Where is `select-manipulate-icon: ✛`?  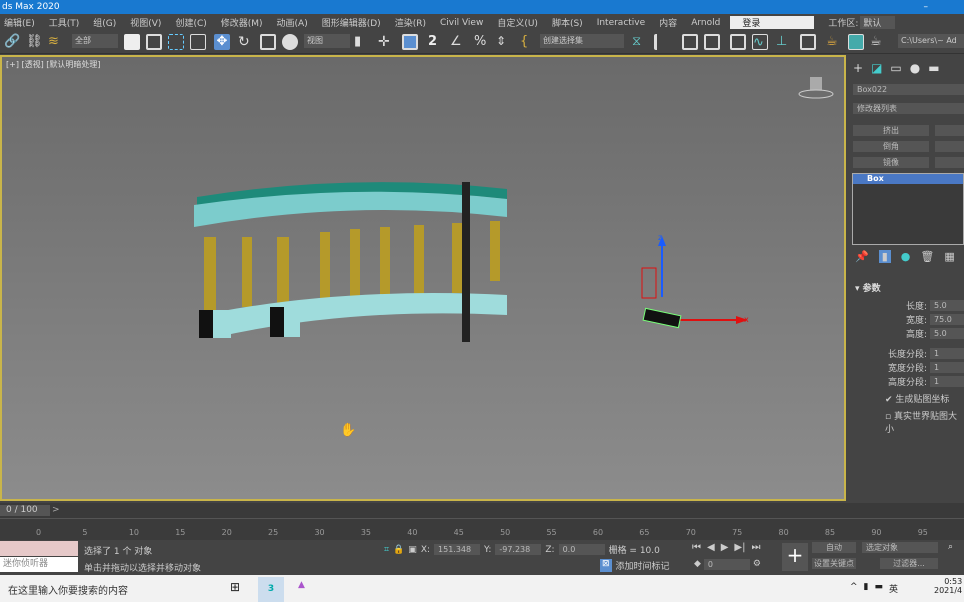
select-manipulate-icon: ✛ is located at coordinates (386, 42).